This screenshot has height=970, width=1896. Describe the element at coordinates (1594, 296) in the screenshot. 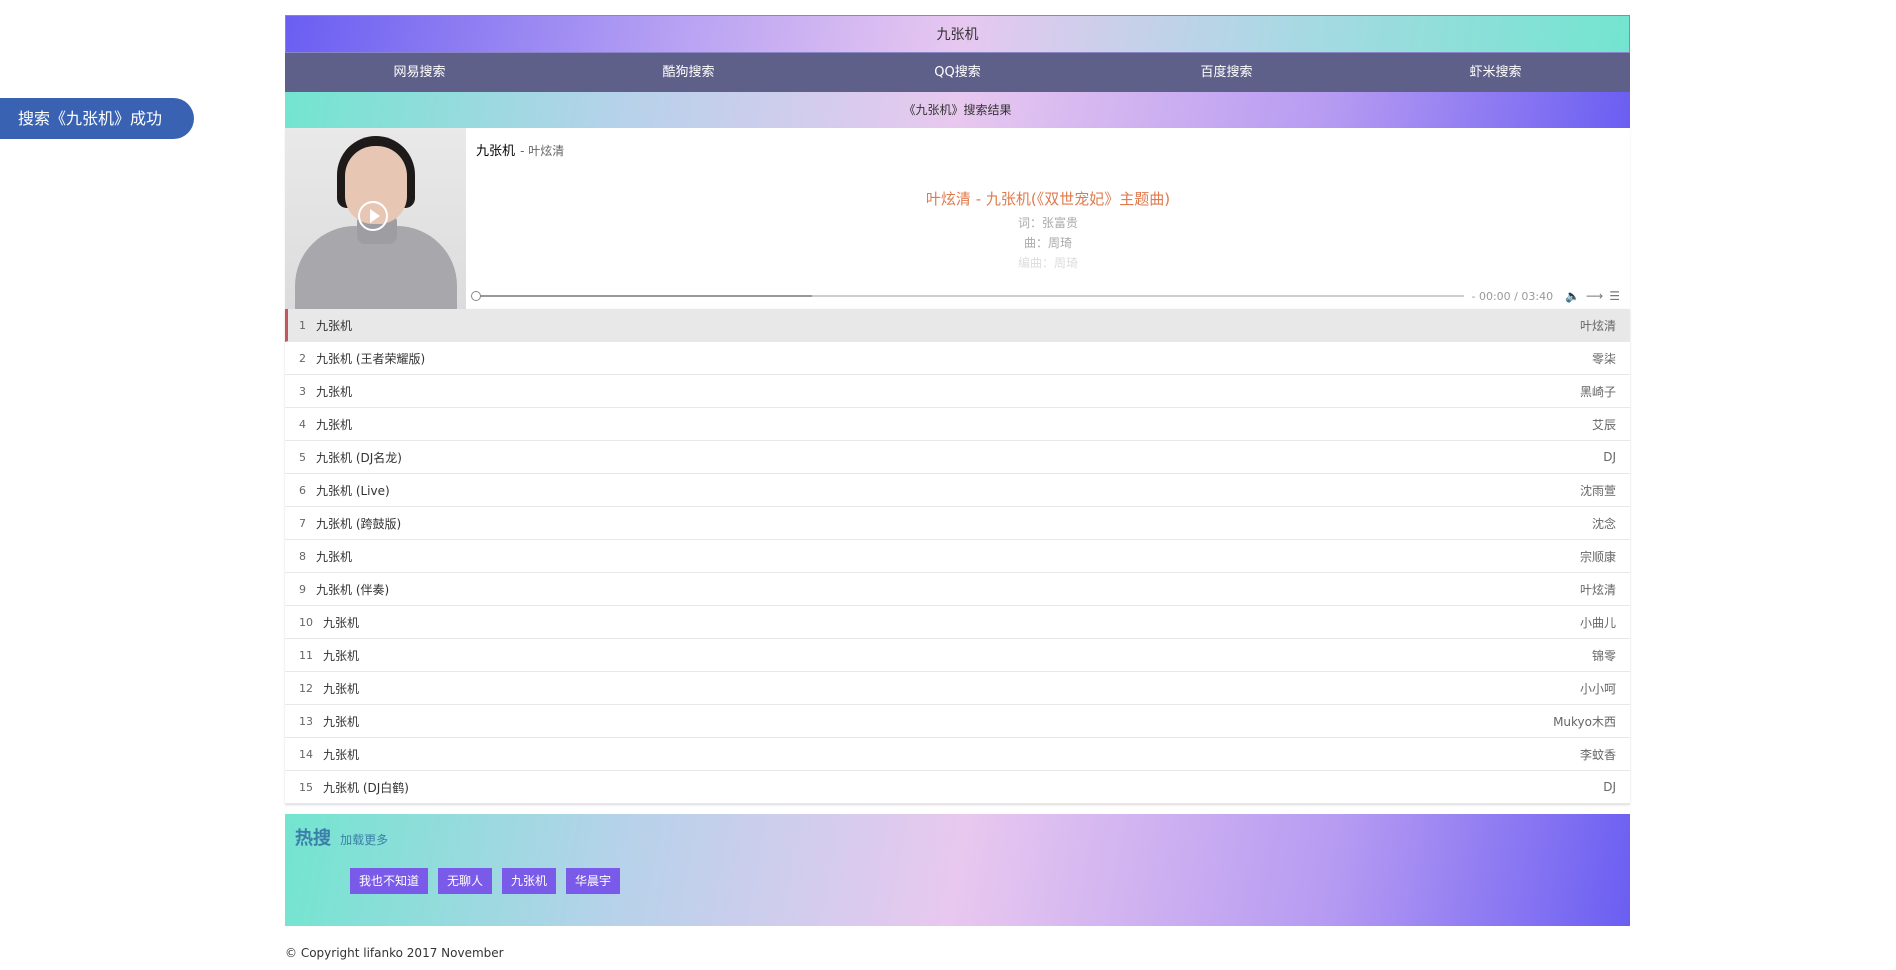

I see `loop-mode-icon: ⟶` at that location.